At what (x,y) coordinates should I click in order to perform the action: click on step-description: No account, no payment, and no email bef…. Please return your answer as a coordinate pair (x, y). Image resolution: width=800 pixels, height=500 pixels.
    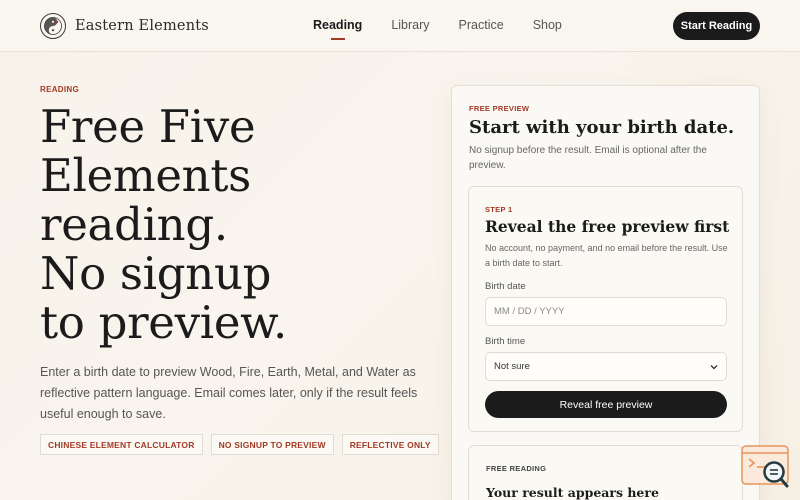
    Looking at the image, I should click on (606, 255).